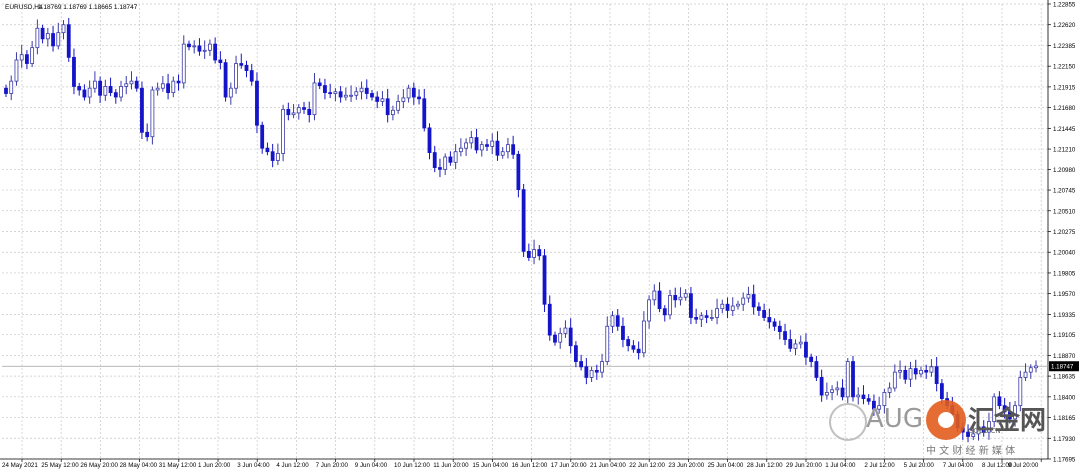  Describe the element at coordinates (1064, 294) in the screenshot. I see `y-tick-label: 1.19570` at that location.